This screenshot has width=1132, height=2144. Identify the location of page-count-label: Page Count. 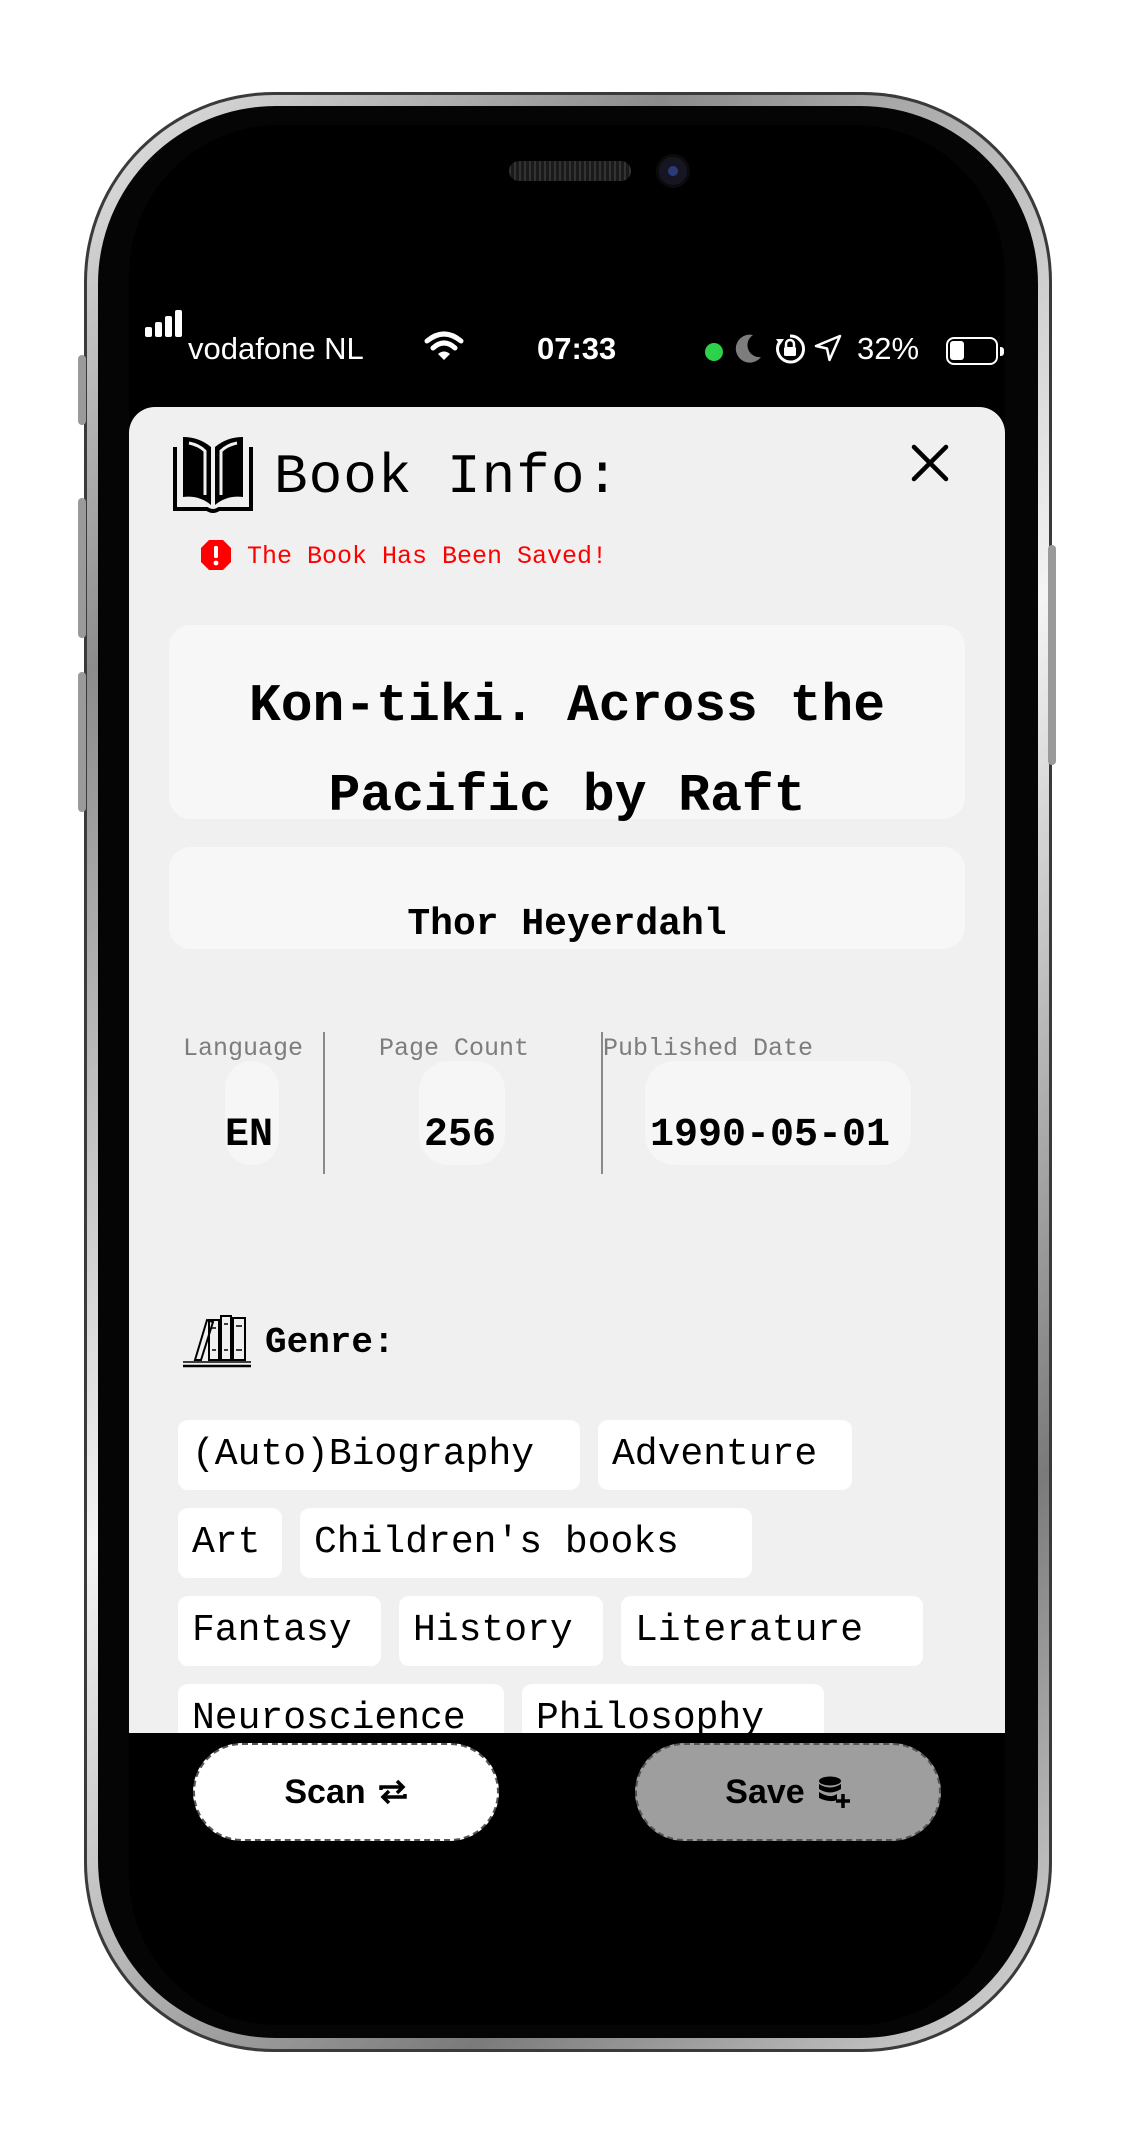
(454, 1048).